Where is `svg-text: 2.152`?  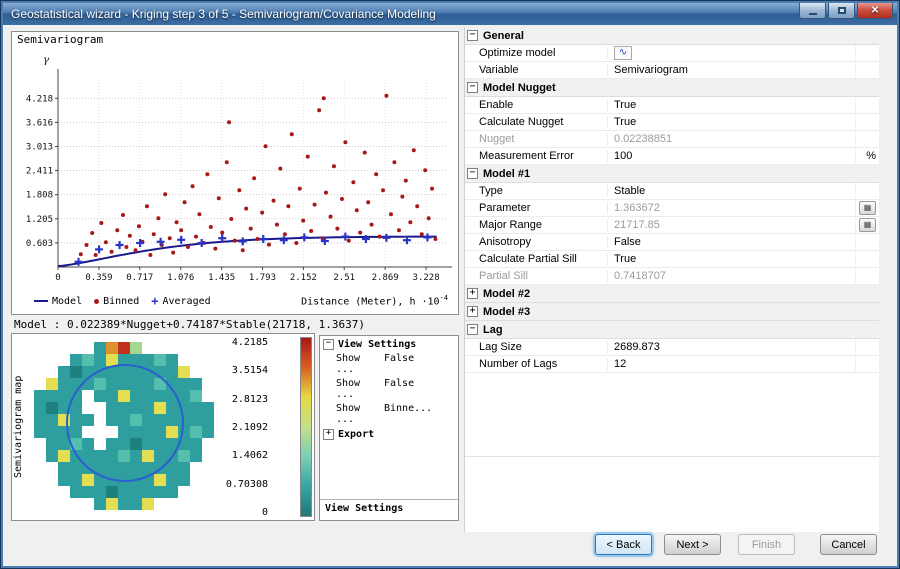
svg-text: 2.152 is located at coordinates (303, 278).